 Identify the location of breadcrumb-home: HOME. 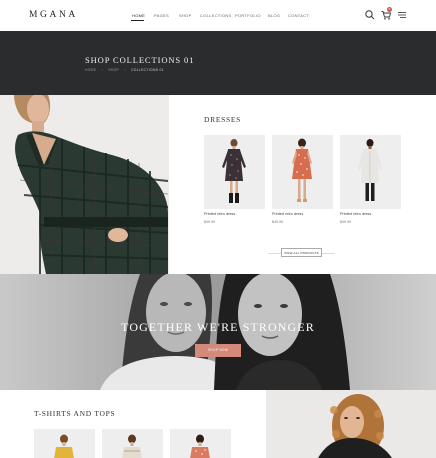
(90, 70).